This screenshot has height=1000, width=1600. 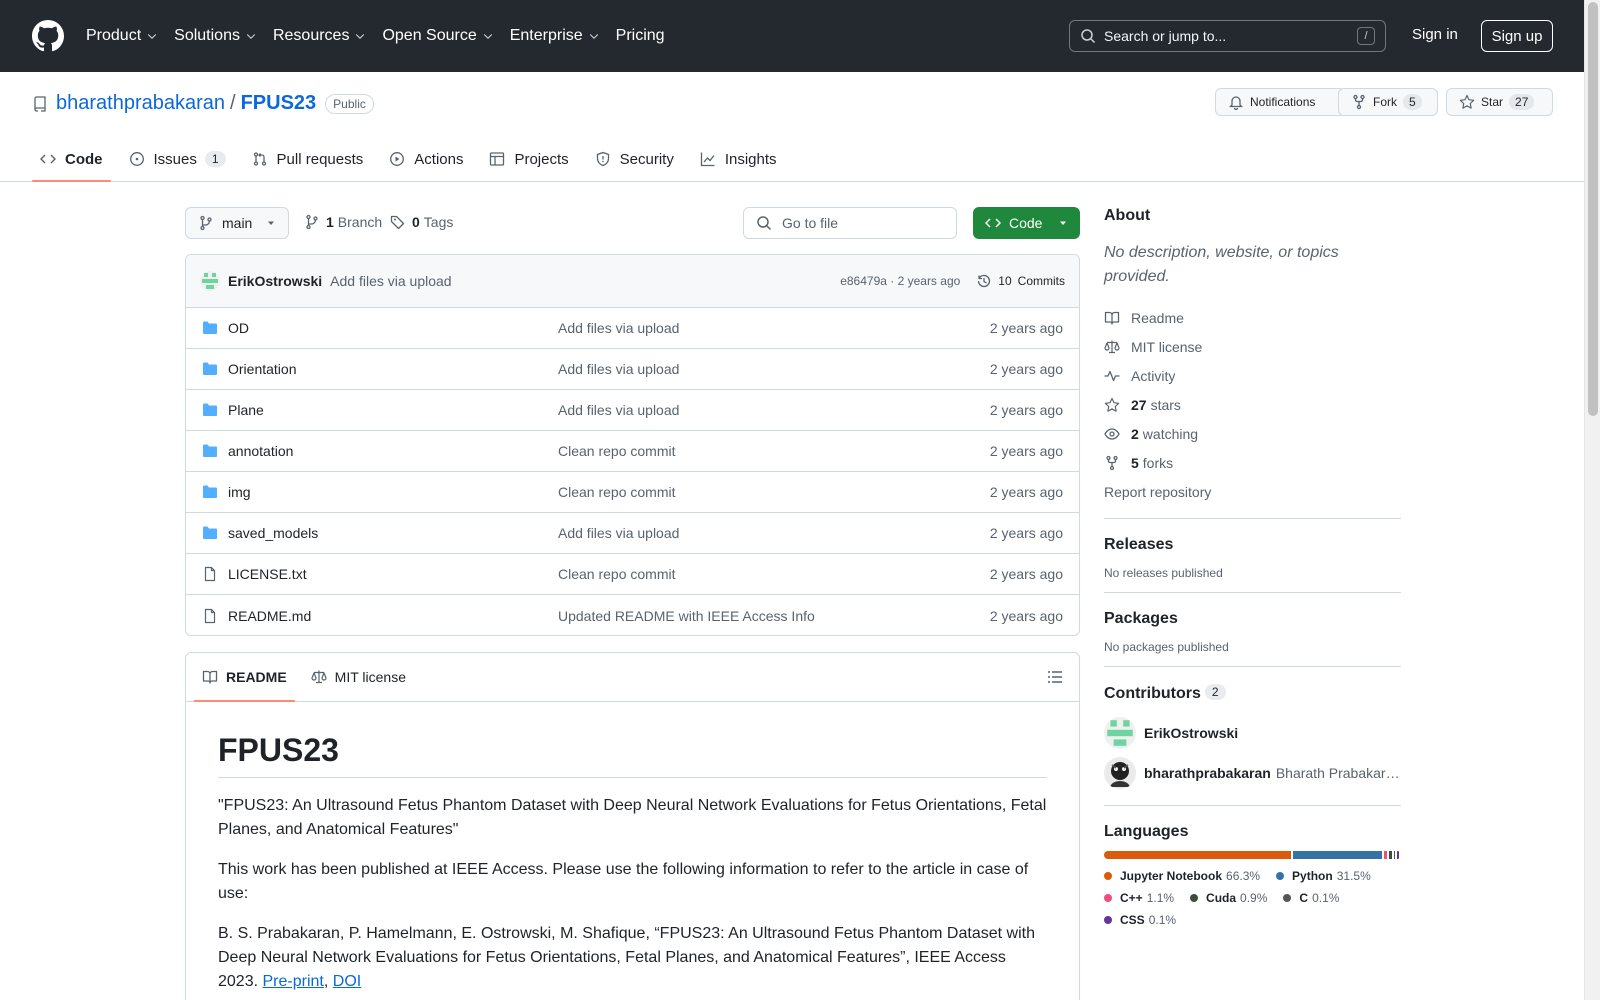 I want to click on language-item: C 0.1%, so click(x=1311, y=898).